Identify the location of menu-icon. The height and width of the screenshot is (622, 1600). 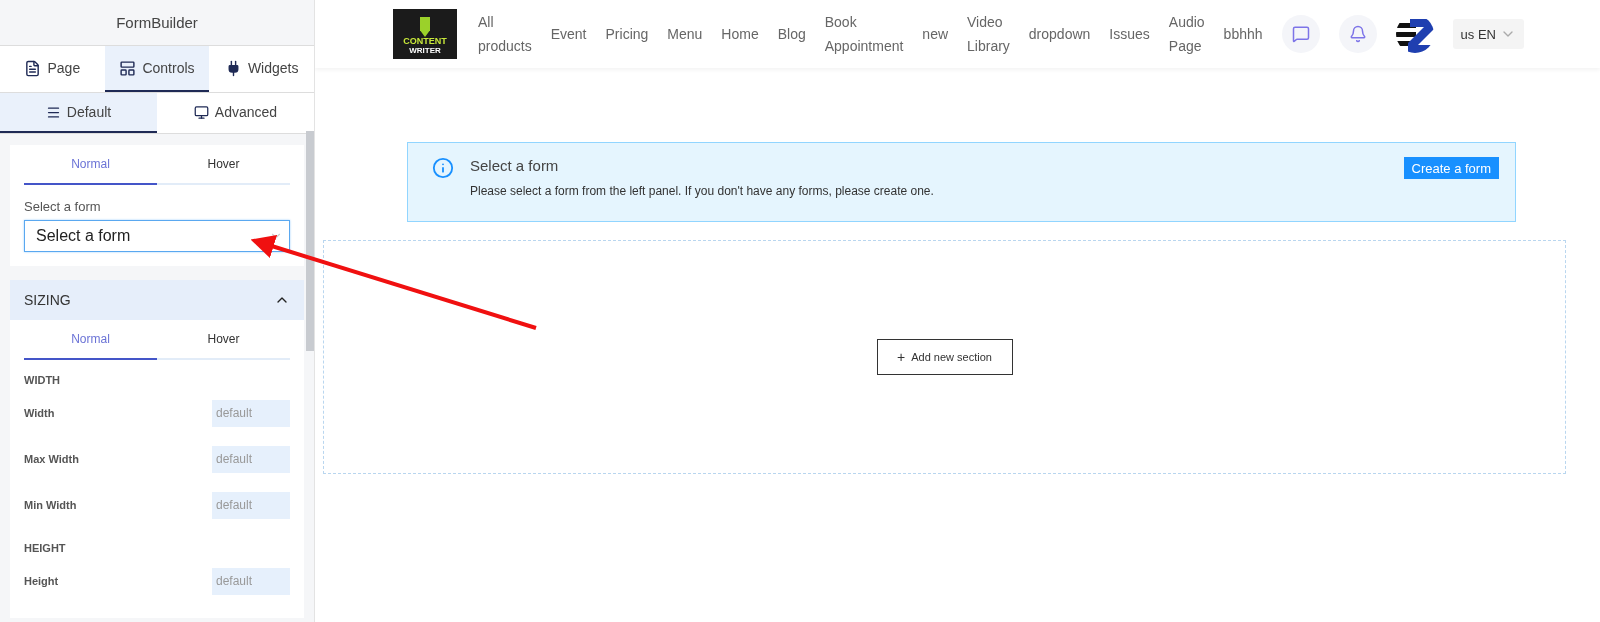
(53, 112).